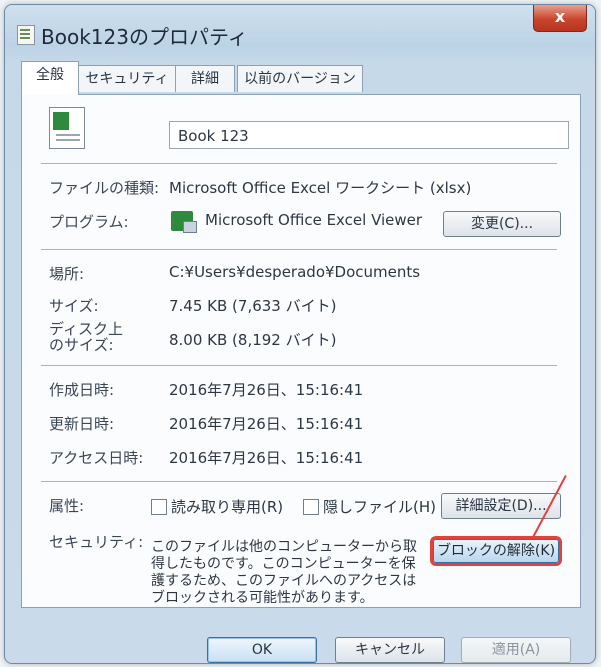 Image resolution: width=601 pixels, height=667 pixels. Describe the element at coordinates (560, 18) in the screenshot. I see `close-button: x` at that location.